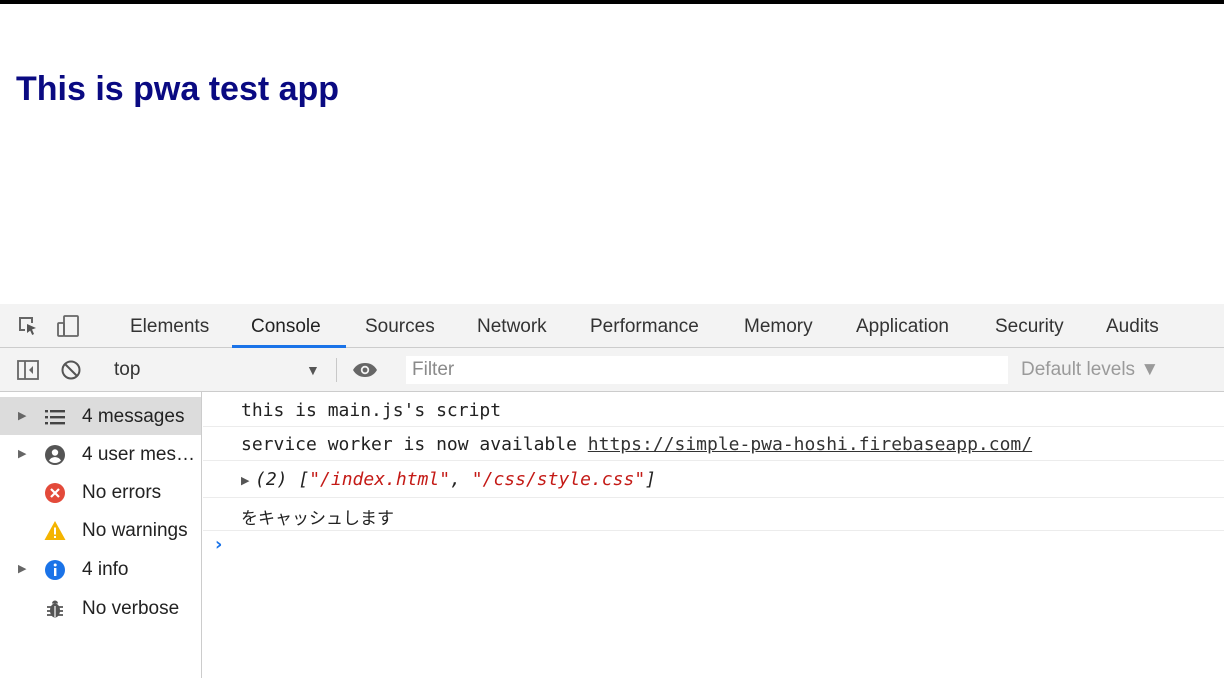  Describe the element at coordinates (169, 326) in the screenshot. I see `tab-elements: Elements` at that location.